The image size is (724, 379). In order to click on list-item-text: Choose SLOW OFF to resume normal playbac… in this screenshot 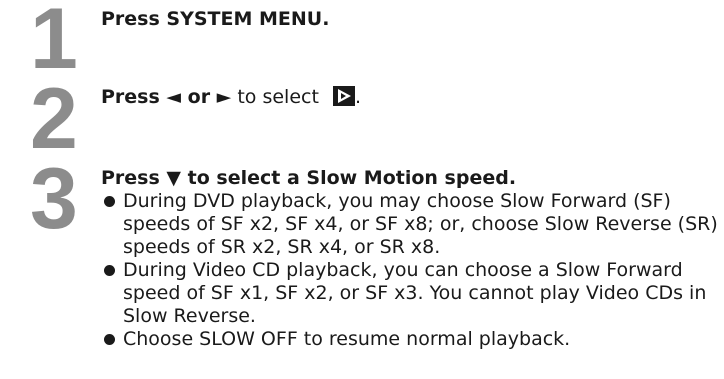, I will do `click(347, 339)`.